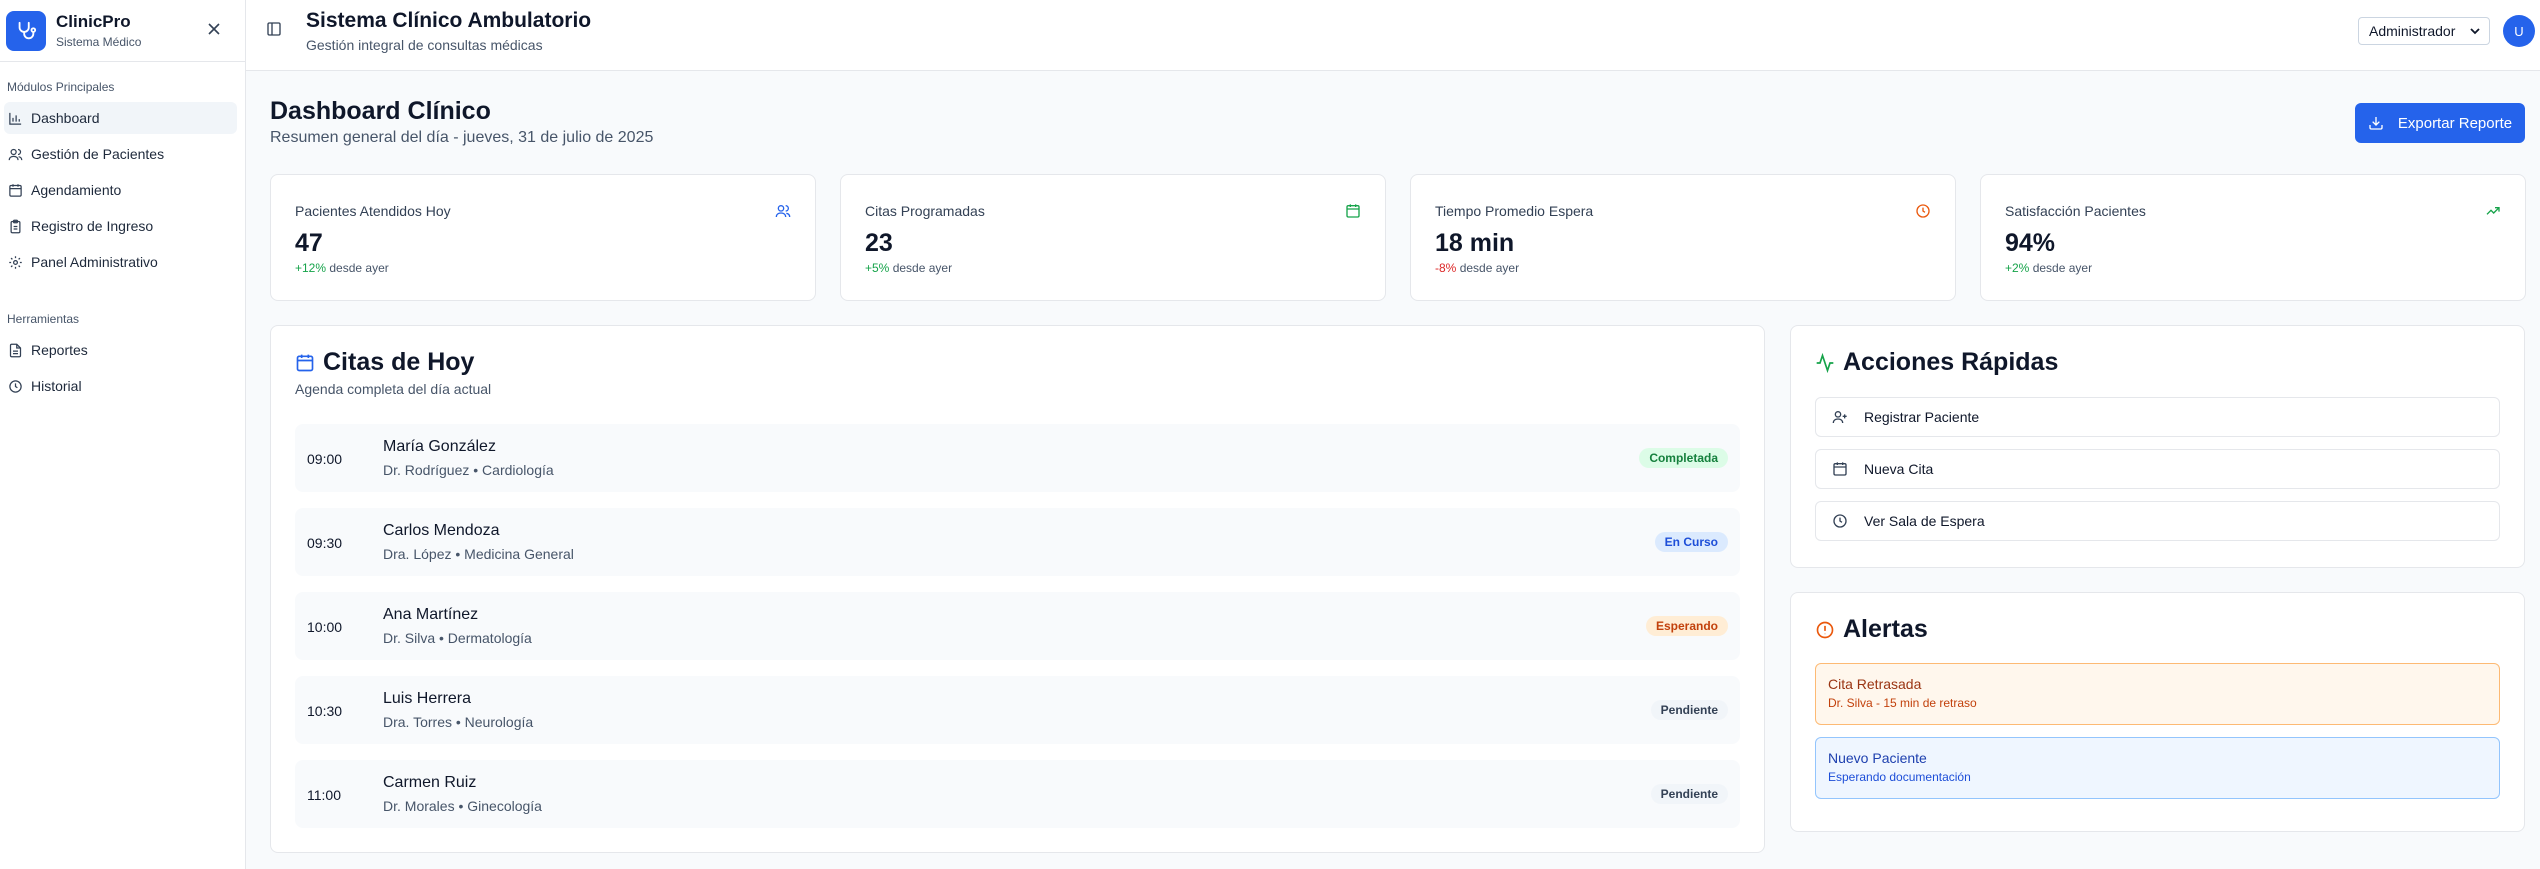 The image size is (2540, 869). Describe the element at coordinates (120, 262) in the screenshot. I see `sidebar-item-admin: Panel Administrativo` at that location.